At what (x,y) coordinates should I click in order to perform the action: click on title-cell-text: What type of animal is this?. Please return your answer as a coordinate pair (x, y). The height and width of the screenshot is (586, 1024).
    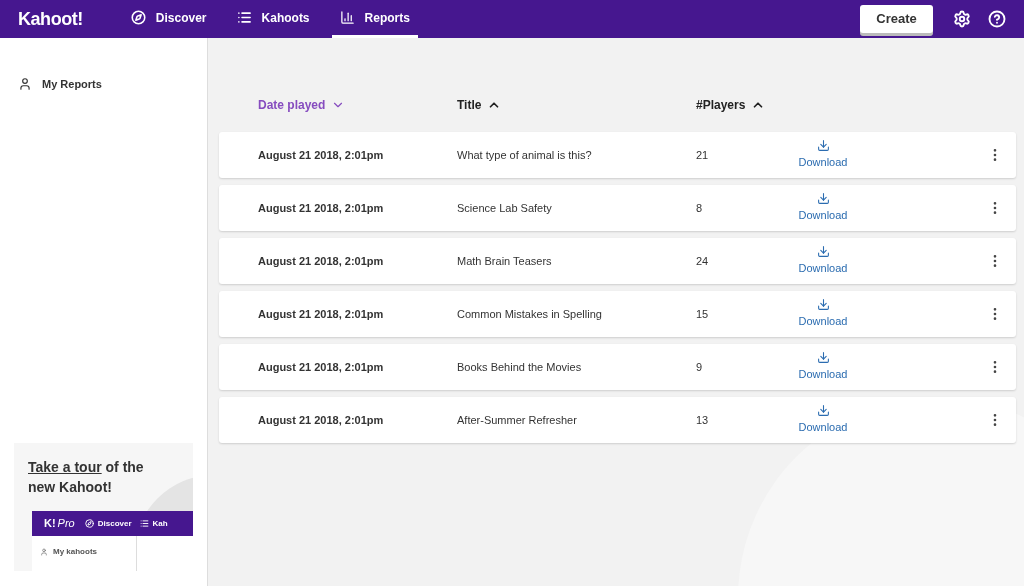
    Looking at the image, I should click on (525, 155).